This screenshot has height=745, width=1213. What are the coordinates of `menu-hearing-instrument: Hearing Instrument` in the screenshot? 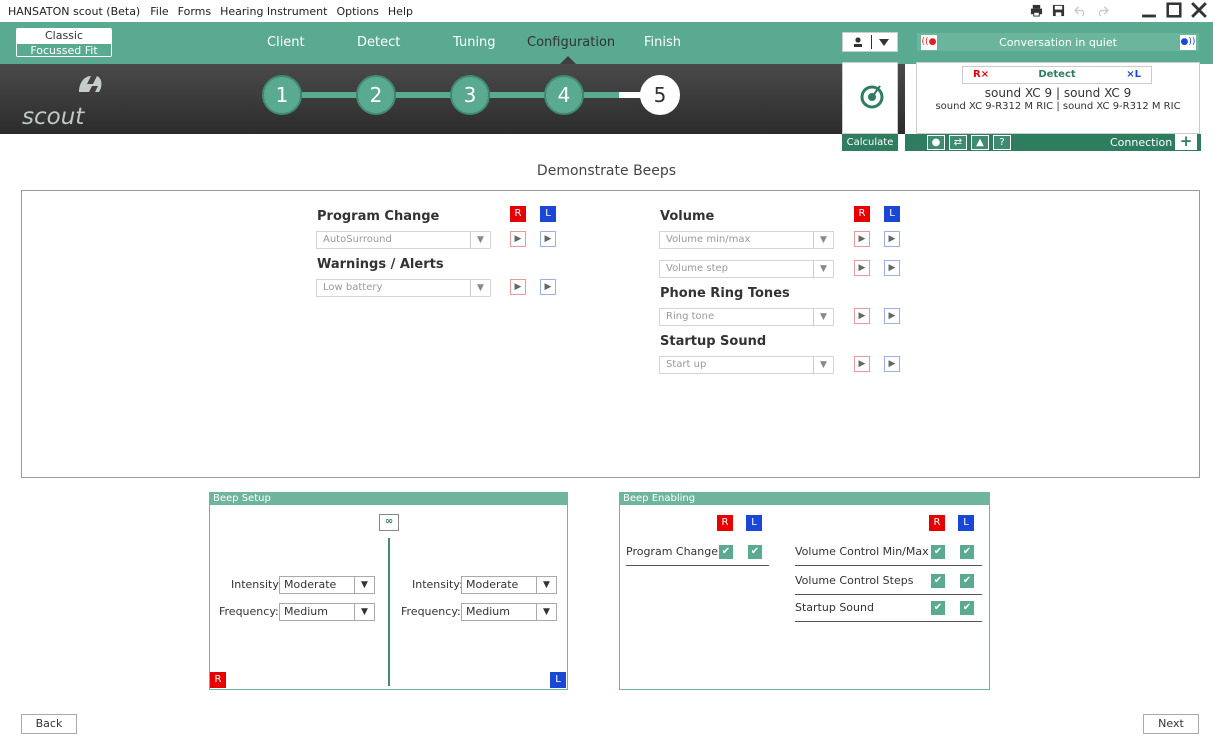 It's located at (273, 11).